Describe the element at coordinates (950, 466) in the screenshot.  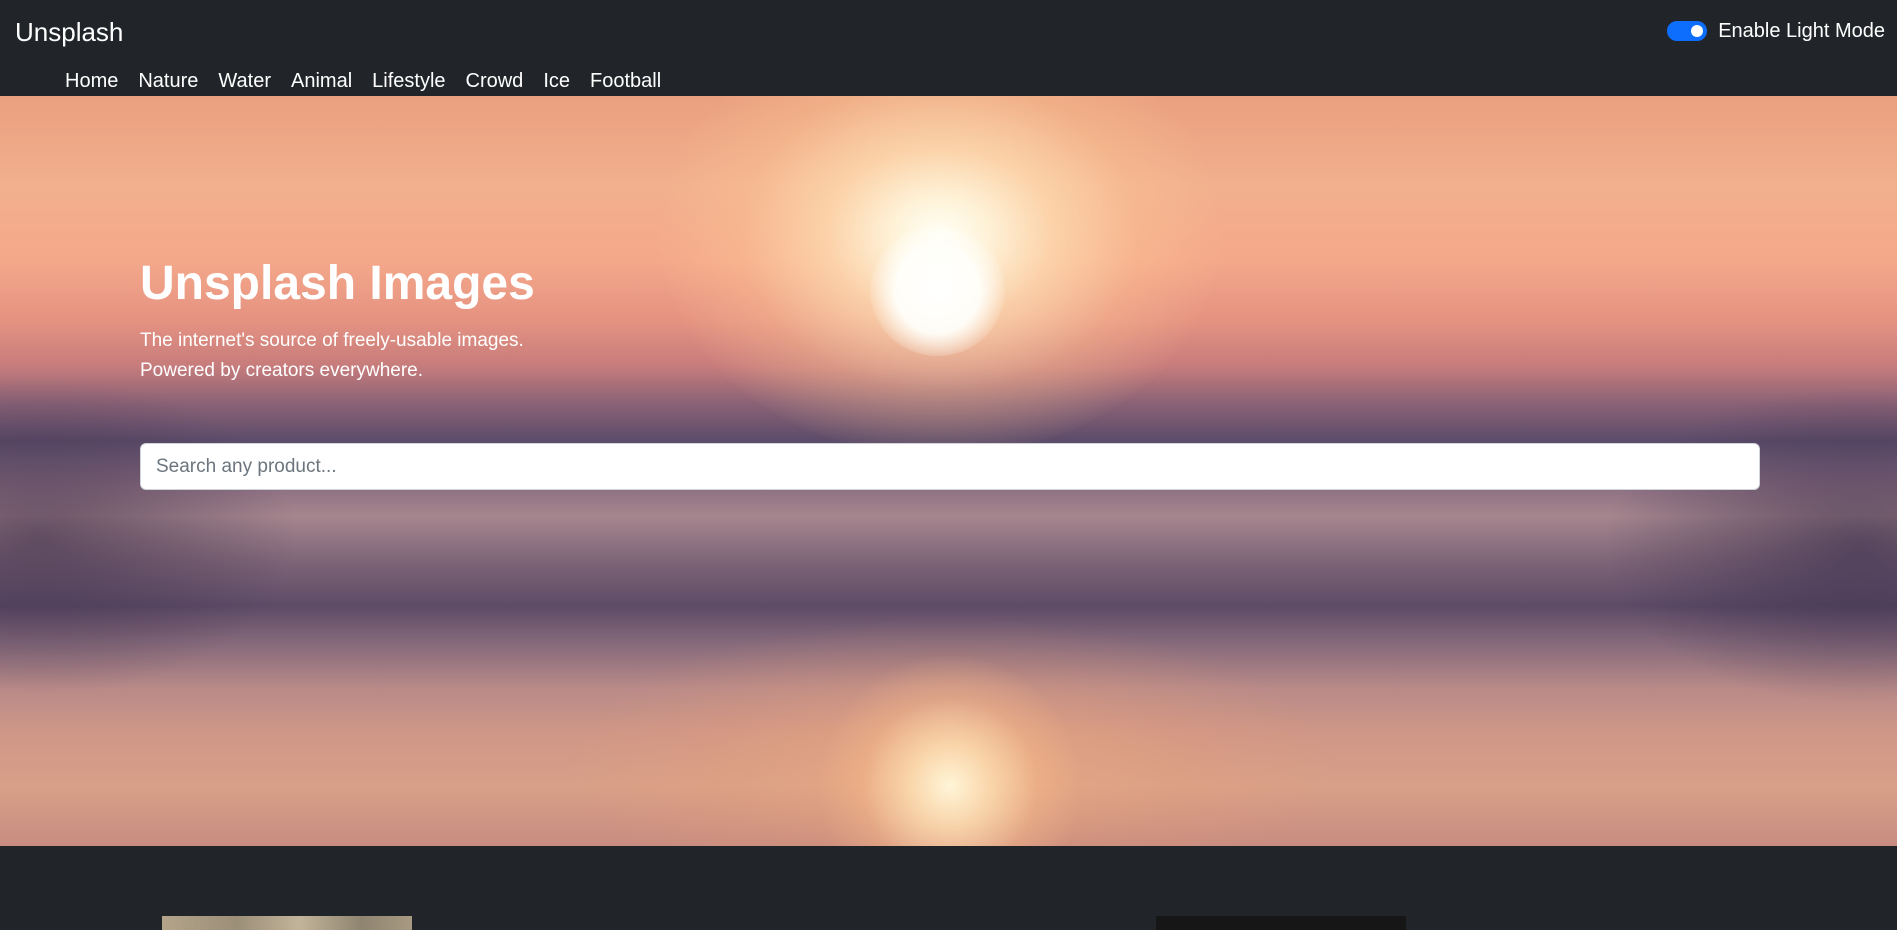
I see `search-input` at that location.